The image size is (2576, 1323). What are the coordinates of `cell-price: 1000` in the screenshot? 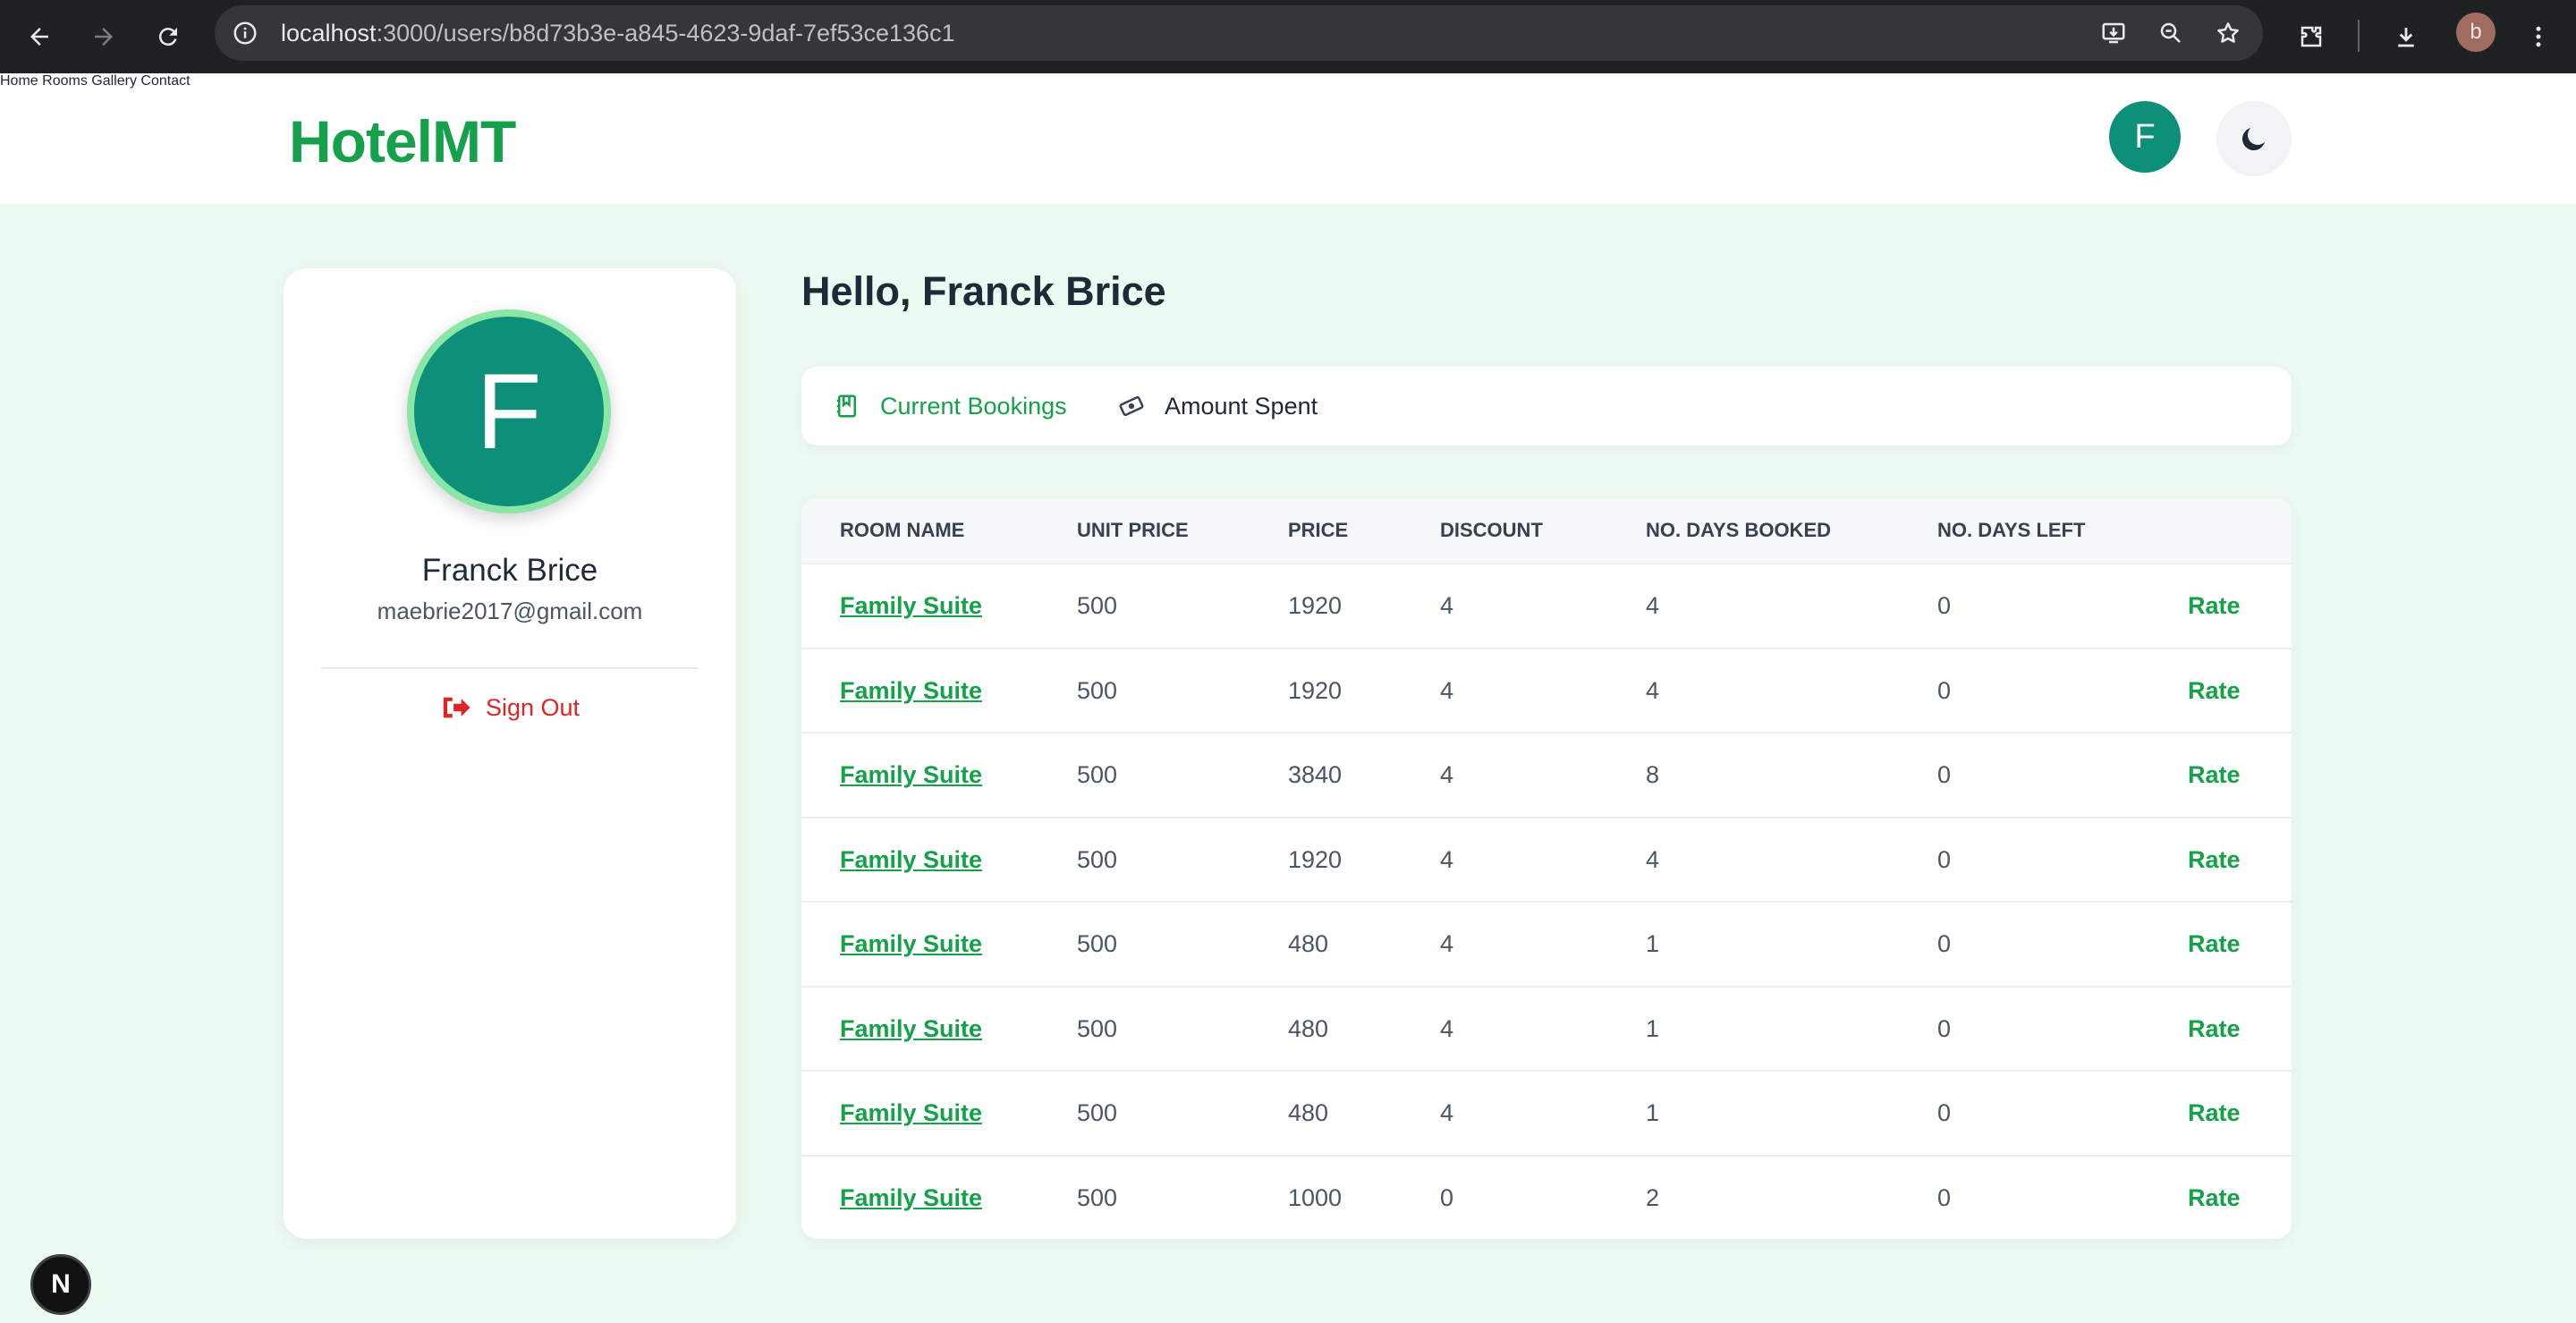 It's located at (1315, 1197).